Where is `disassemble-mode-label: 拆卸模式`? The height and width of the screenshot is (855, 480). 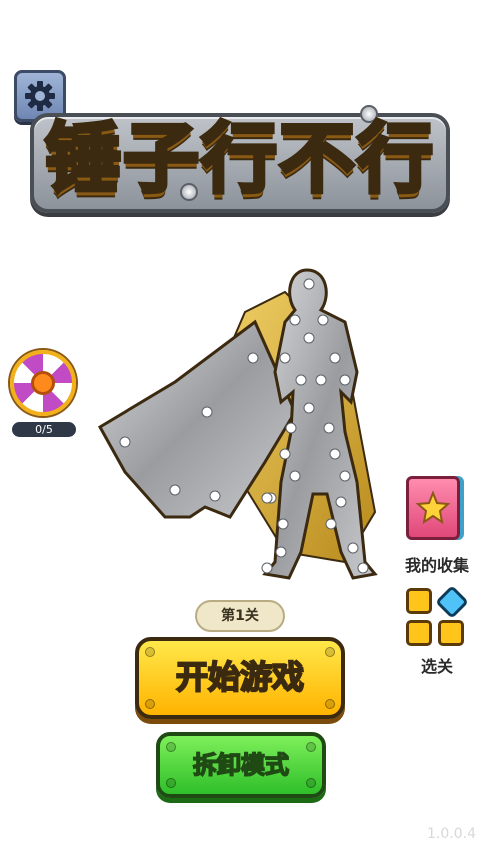
disassemble-mode-label: 拆卸模式 is located at coordinates (241, 765).